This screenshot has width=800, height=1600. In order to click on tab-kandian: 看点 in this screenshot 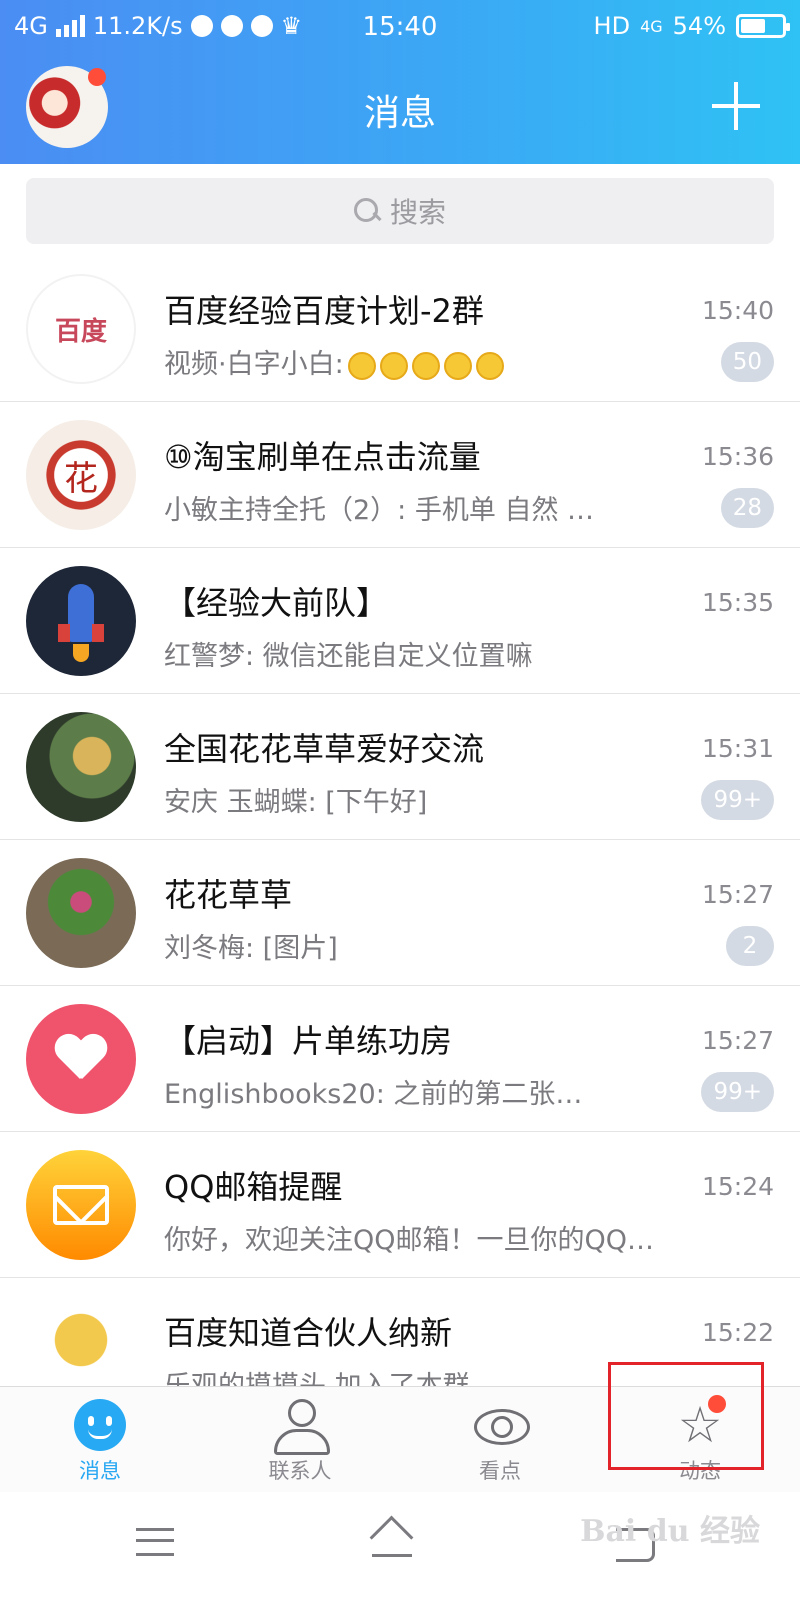, I will do `click(500, 1439)`.